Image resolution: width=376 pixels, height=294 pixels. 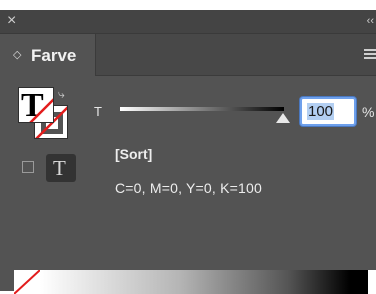 I want to click on tint-slider-thumb, so click(x=283, y=118).